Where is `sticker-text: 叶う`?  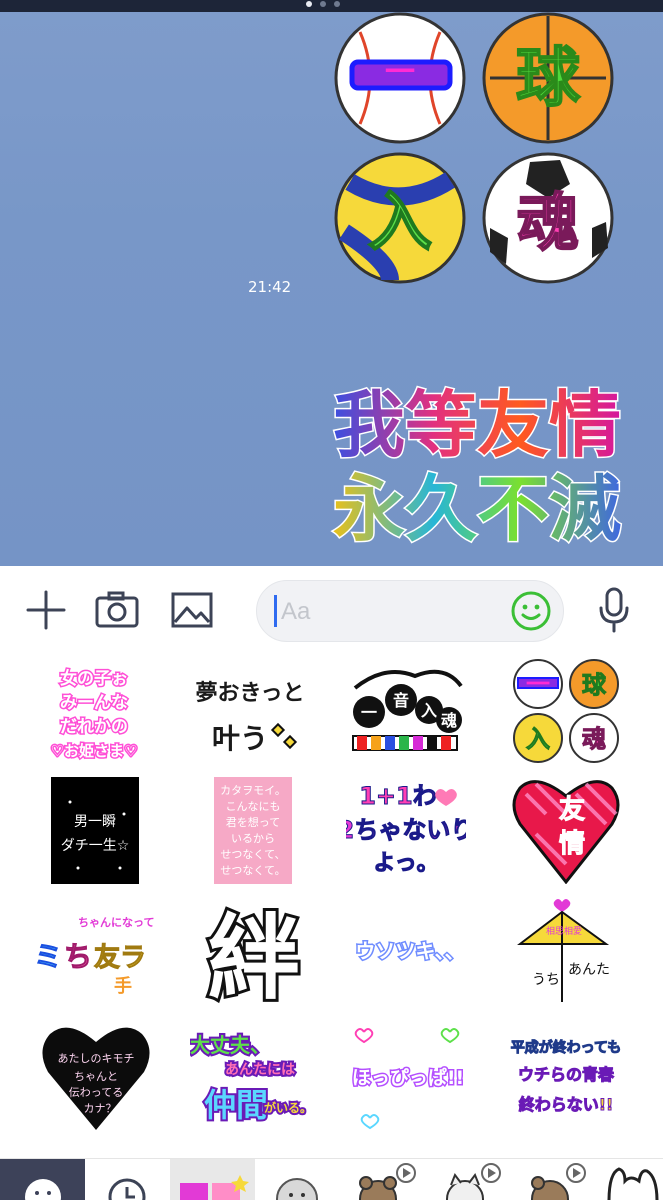
sticker-text: 叶う is located at coordinates (240, 738).